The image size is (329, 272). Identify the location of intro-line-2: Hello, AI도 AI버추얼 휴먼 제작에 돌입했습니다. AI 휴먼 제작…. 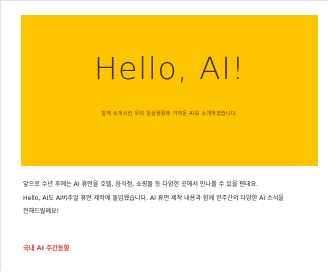
(153, 198).